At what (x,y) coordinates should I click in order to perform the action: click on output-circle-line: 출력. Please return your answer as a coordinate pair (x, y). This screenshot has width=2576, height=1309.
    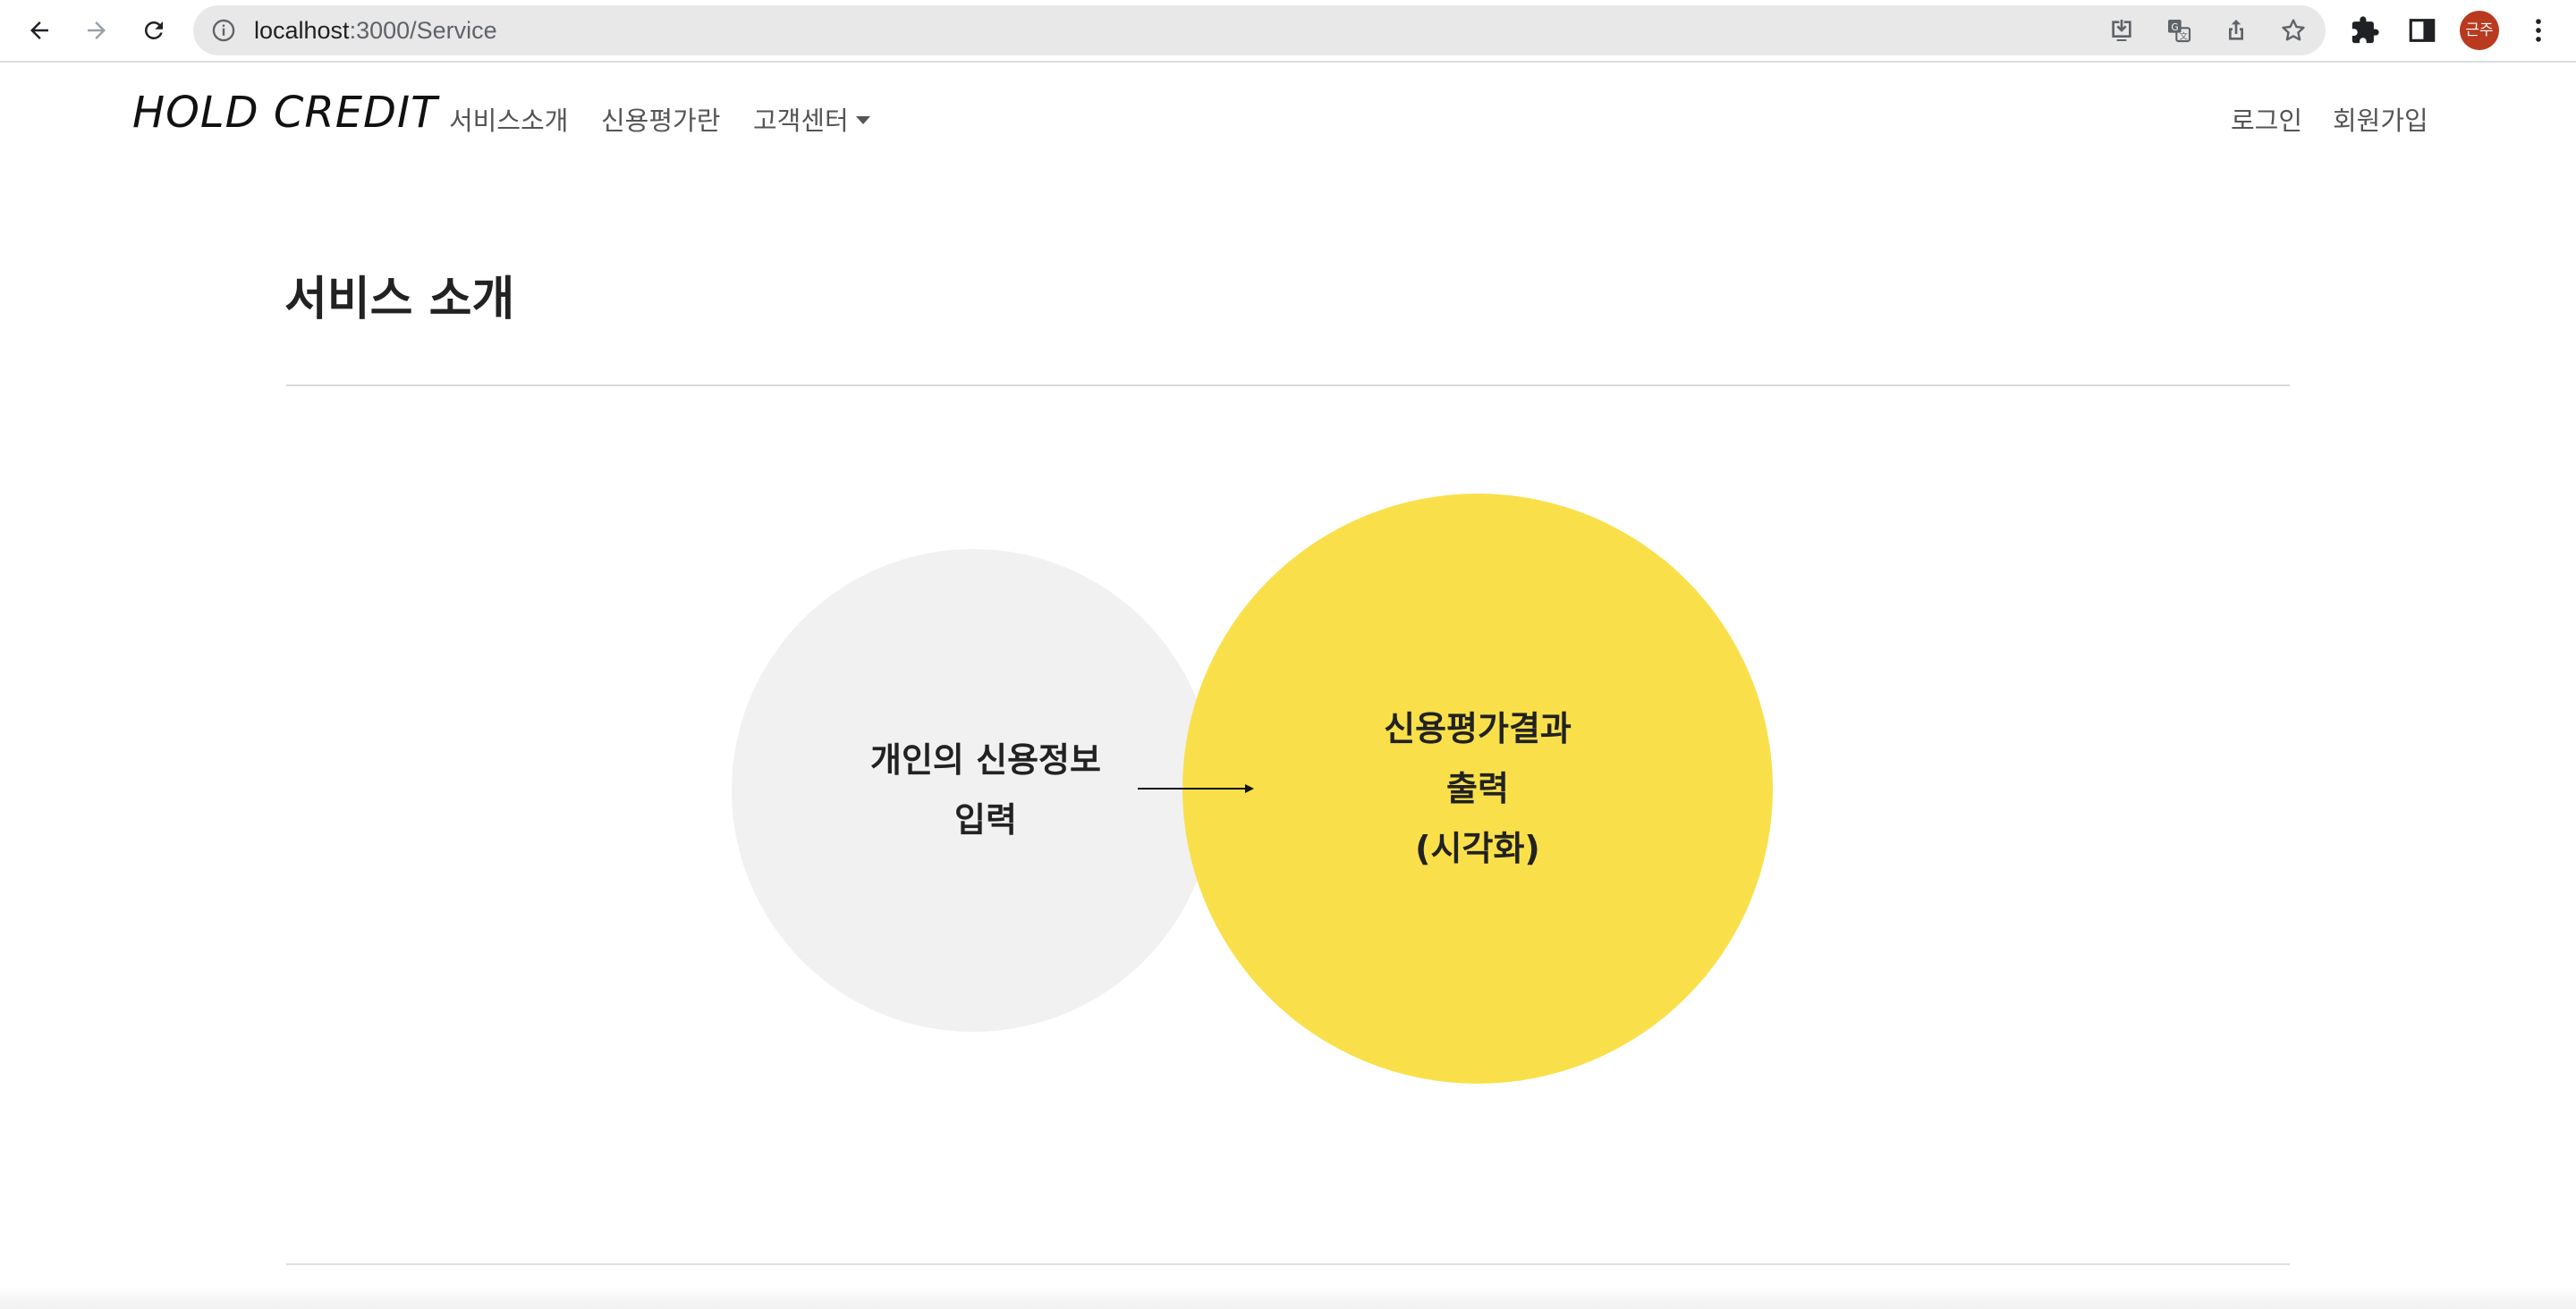
    Looking at the image, I should click on (1477, 788).